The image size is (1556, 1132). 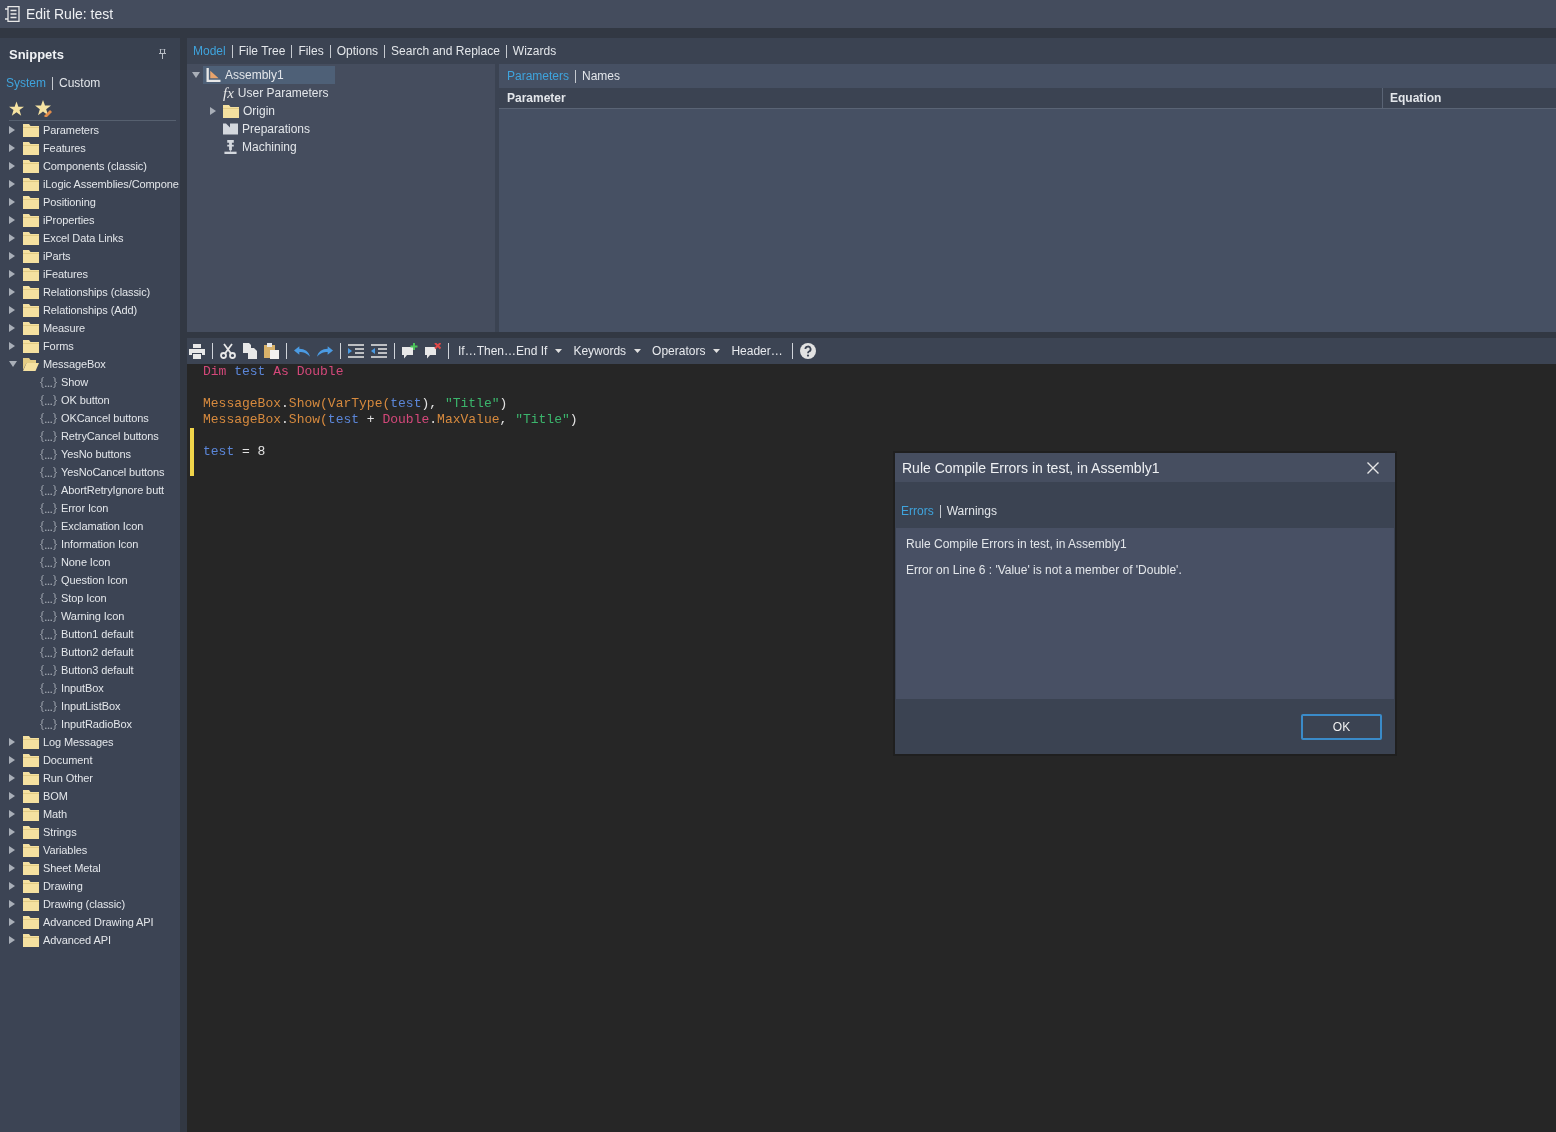 I want to click on tree-item: RetryCancel buttons, so click(x=99, y=436).